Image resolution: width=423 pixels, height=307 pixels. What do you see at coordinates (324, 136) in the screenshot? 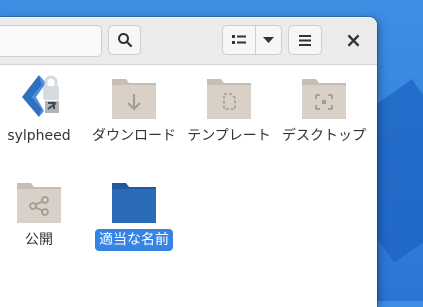
I see `file-name: デスクトップ` at bounding box center [324, 136].